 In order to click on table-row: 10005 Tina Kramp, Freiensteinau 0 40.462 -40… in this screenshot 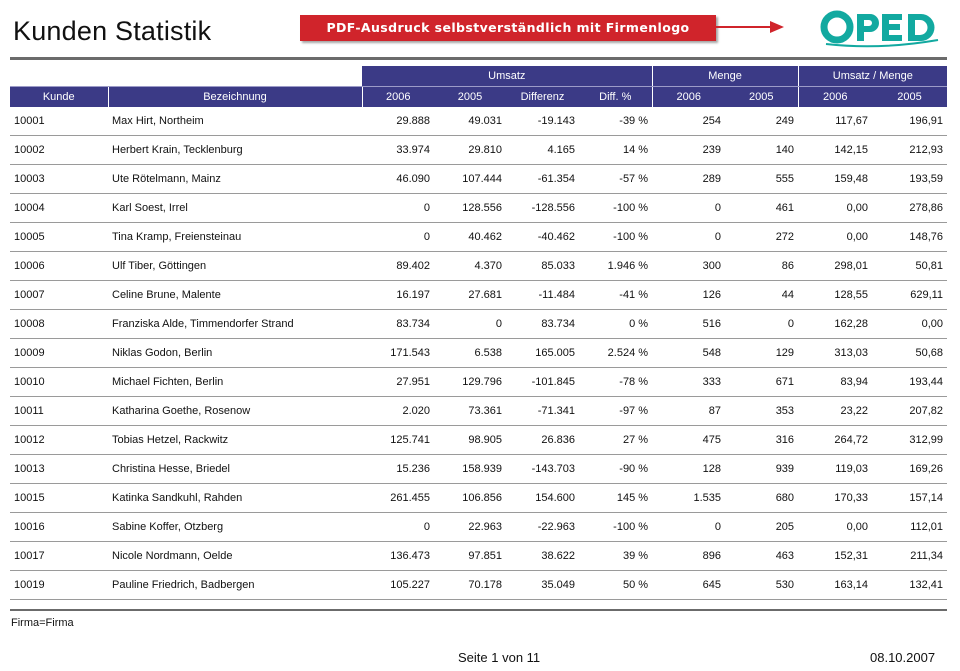, I will do `click(479, 237)`.